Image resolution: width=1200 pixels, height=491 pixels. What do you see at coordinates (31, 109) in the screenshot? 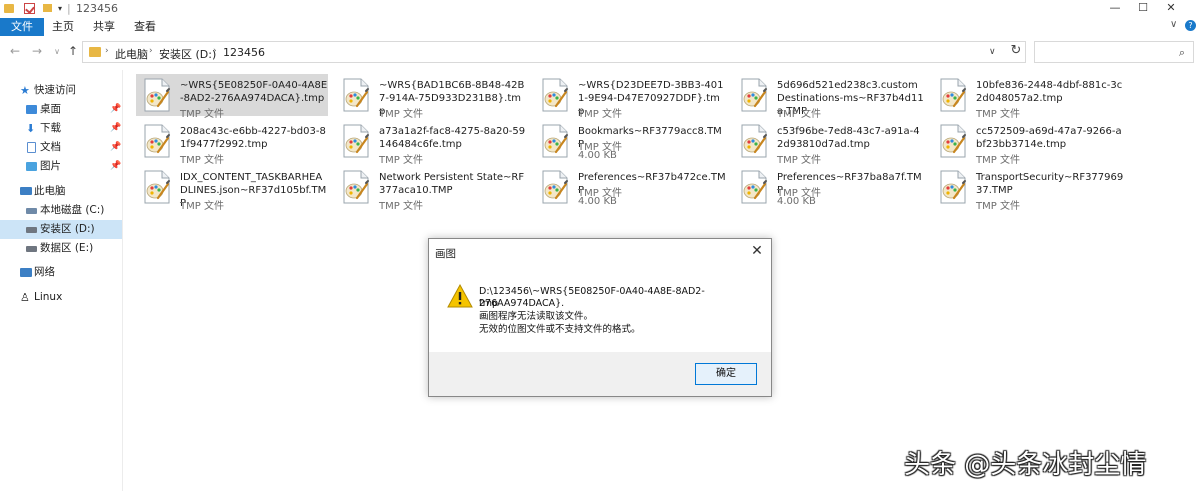
I see `desktop-icon` at bounding box center [31, 109].